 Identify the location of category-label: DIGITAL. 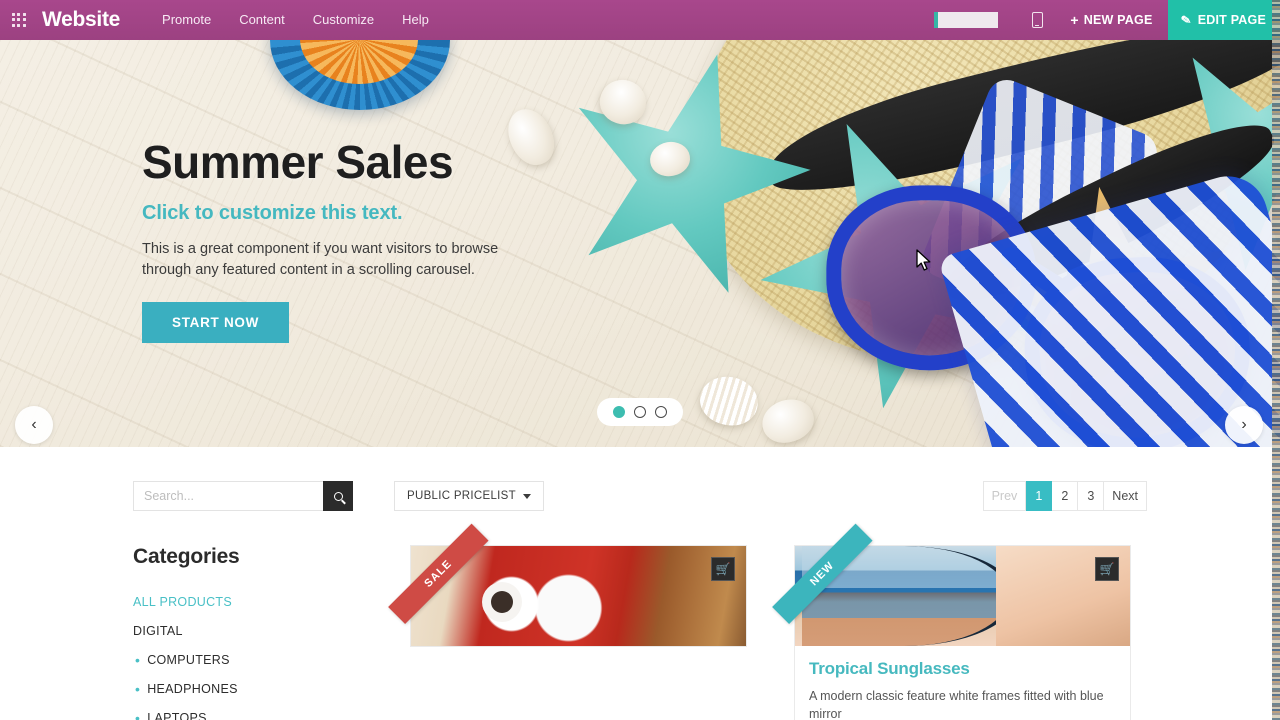
(158, 631).